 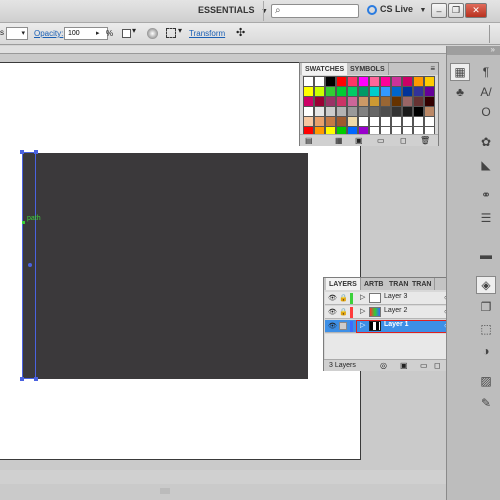 What do you see at coordinates (223, 482) in the screenshot?
I see `horizontal-scrollbar` at bounding box center [223, 482].